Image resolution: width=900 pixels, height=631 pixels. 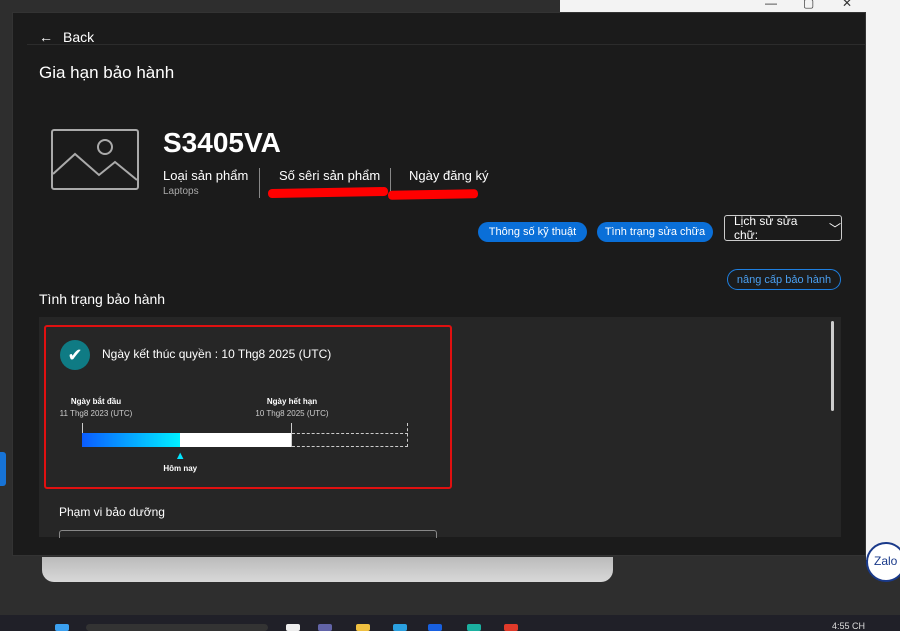 What do you see at coordinates (832, 366) in the screenshot?
I see `scrollbar` at bounding box center [832, 366].